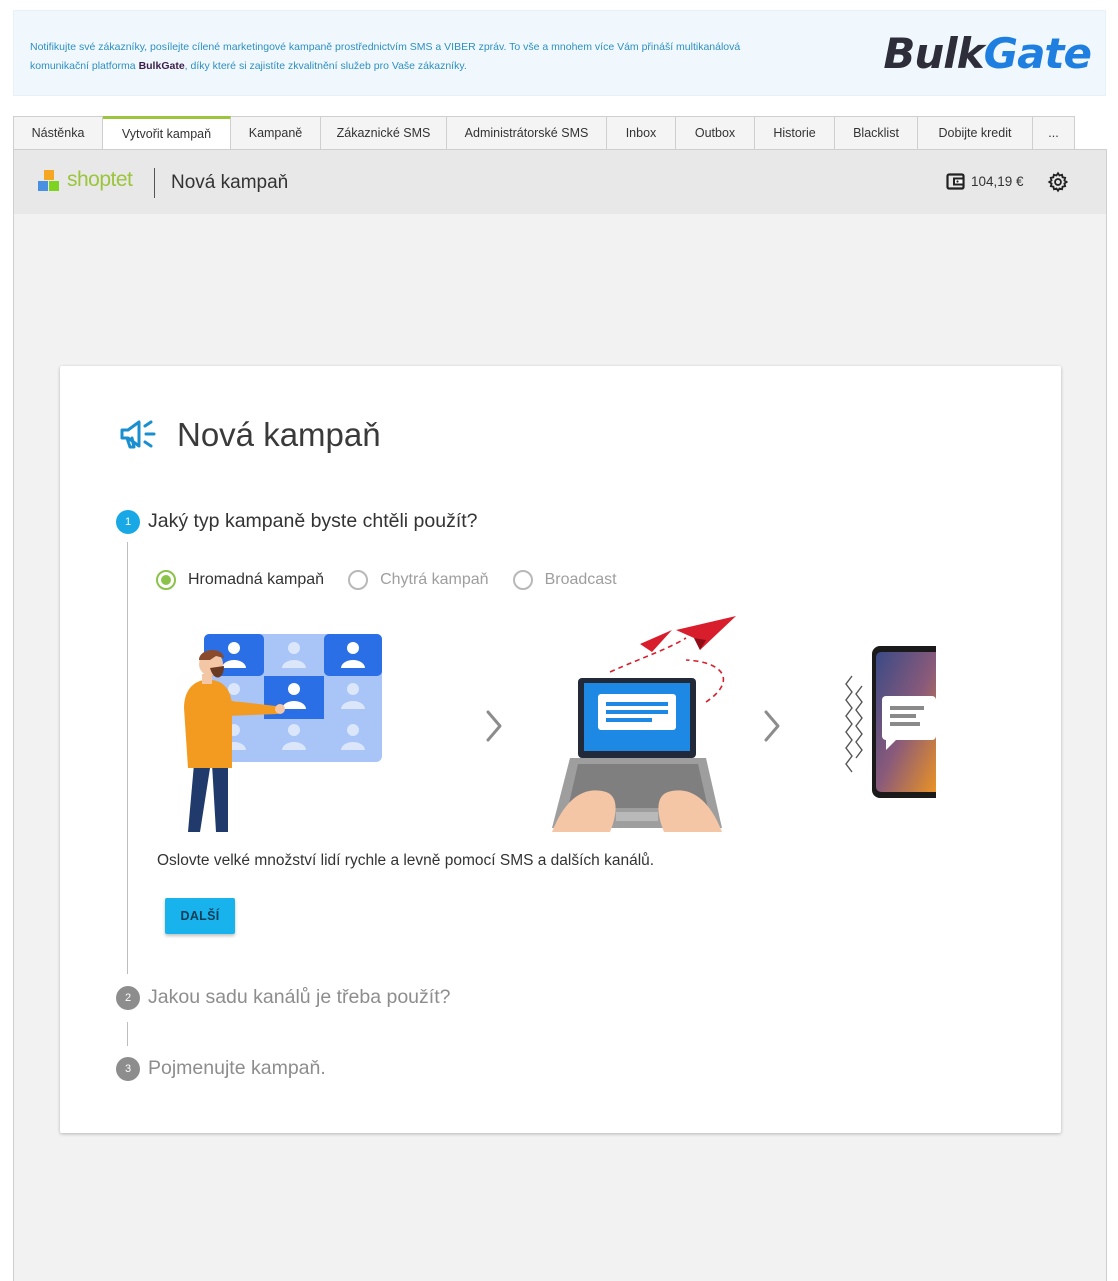 The height and width of the screenshot is (1281, 1118). I want to click on megaphone-icon, so click(138, 434).